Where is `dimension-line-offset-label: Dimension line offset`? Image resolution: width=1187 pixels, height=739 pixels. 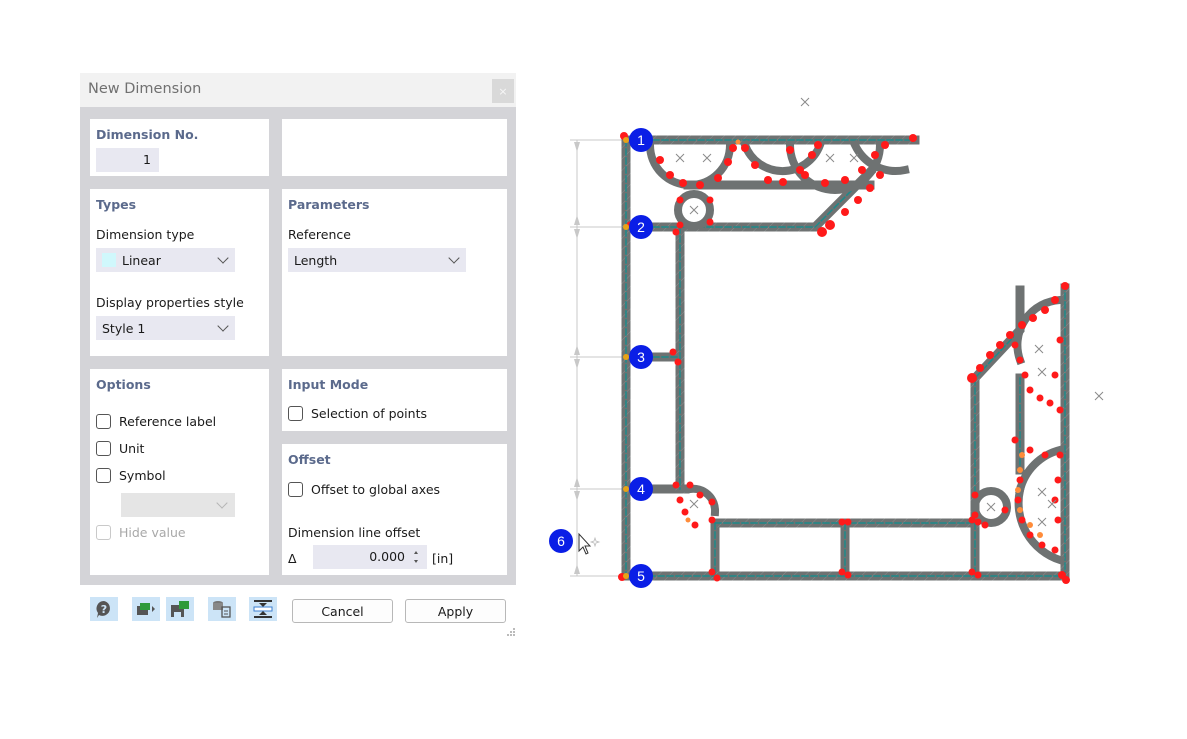
dimension-line-offset-label: Dimension line offset is located at coordinates (354, 532).